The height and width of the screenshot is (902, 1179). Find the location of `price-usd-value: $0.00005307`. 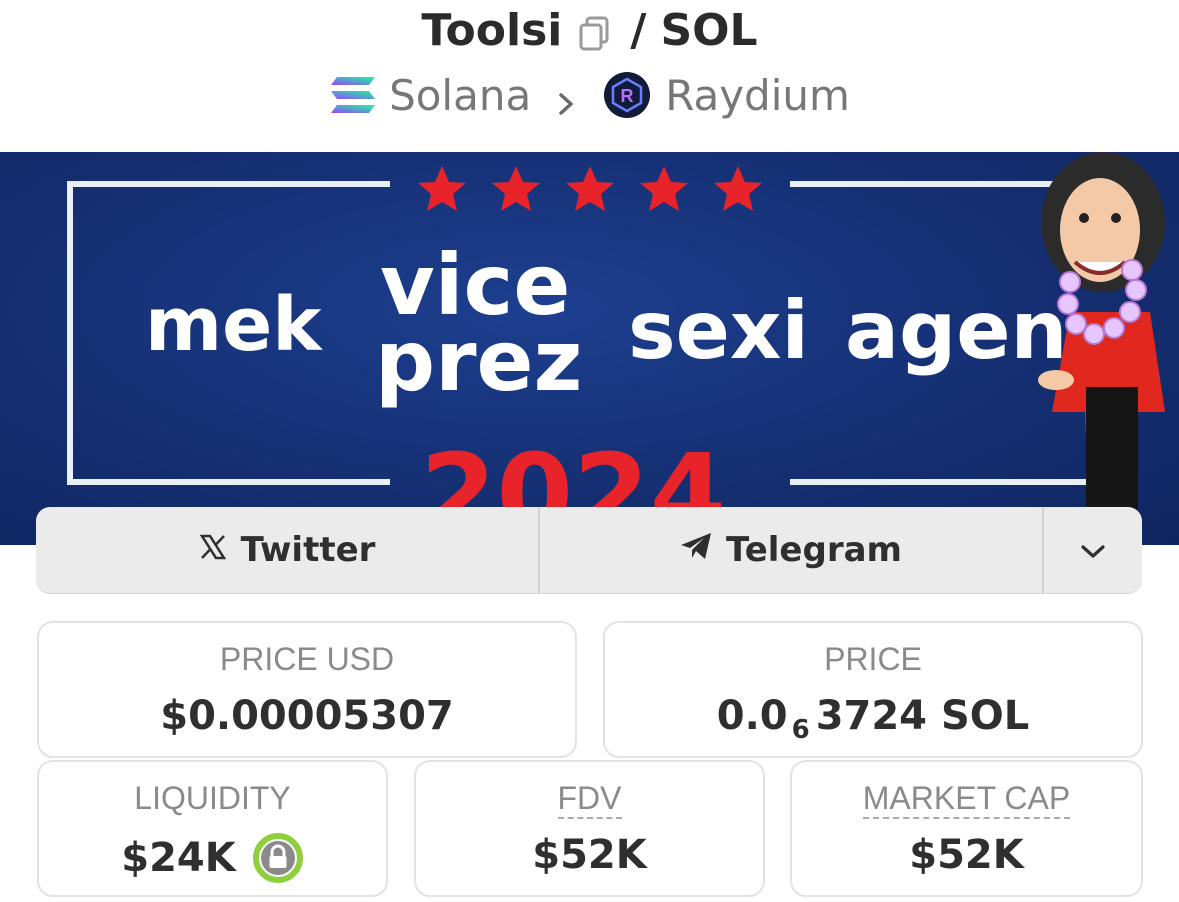

price-usd-value: $0.00005307 is located at coordinates (307, 716).